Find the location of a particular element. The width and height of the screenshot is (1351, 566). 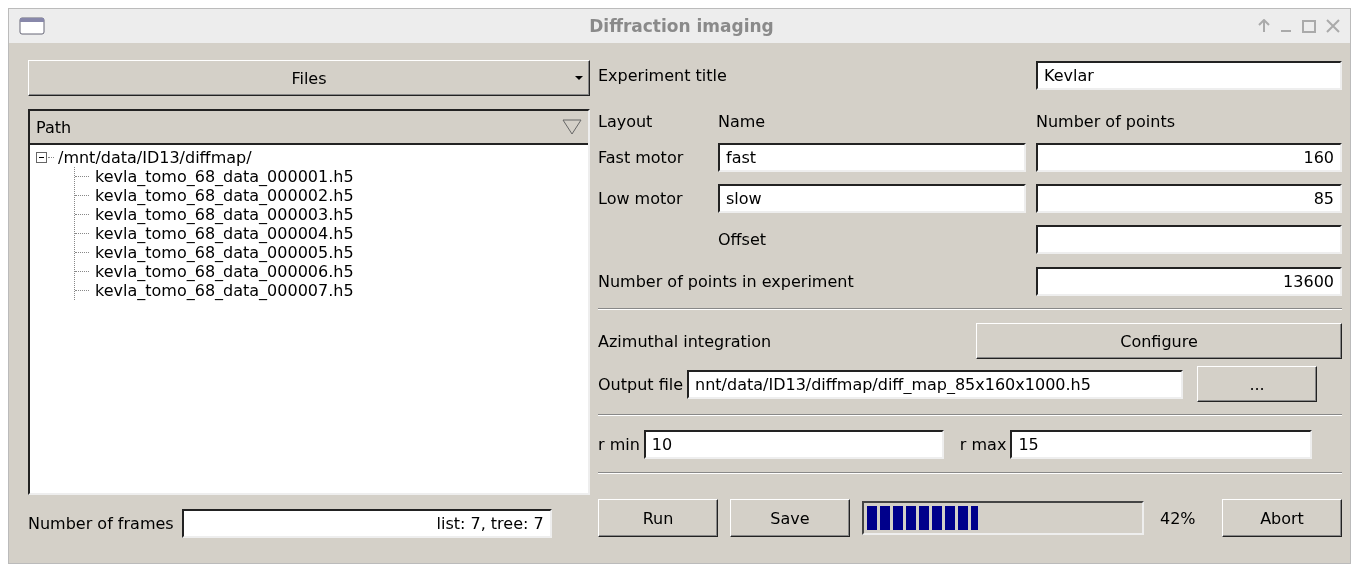

abort-button: Abort is located at coordinates (1282, 518).